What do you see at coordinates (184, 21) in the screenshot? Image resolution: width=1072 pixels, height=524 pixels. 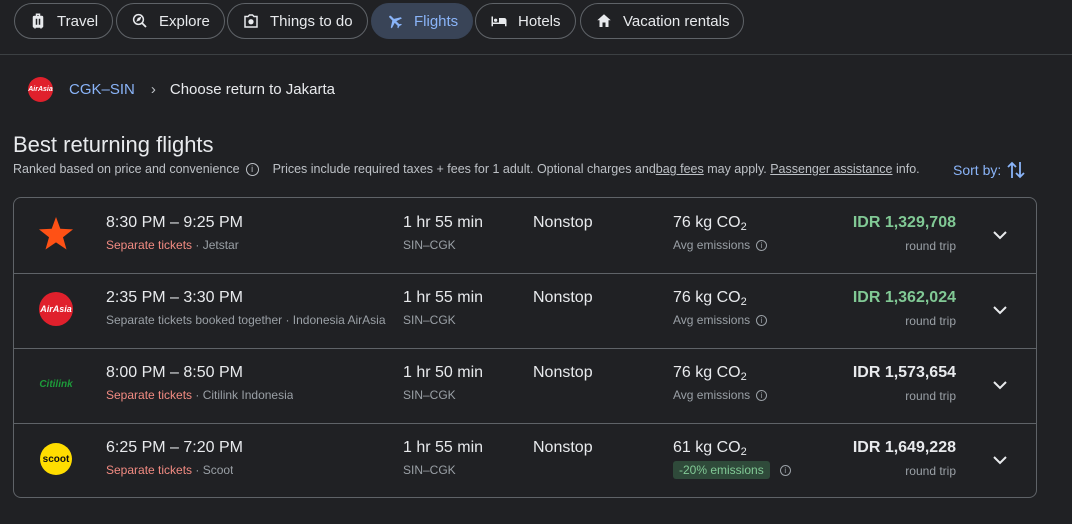 I see `tab-label: Explore` at bounding box center [184, 21].